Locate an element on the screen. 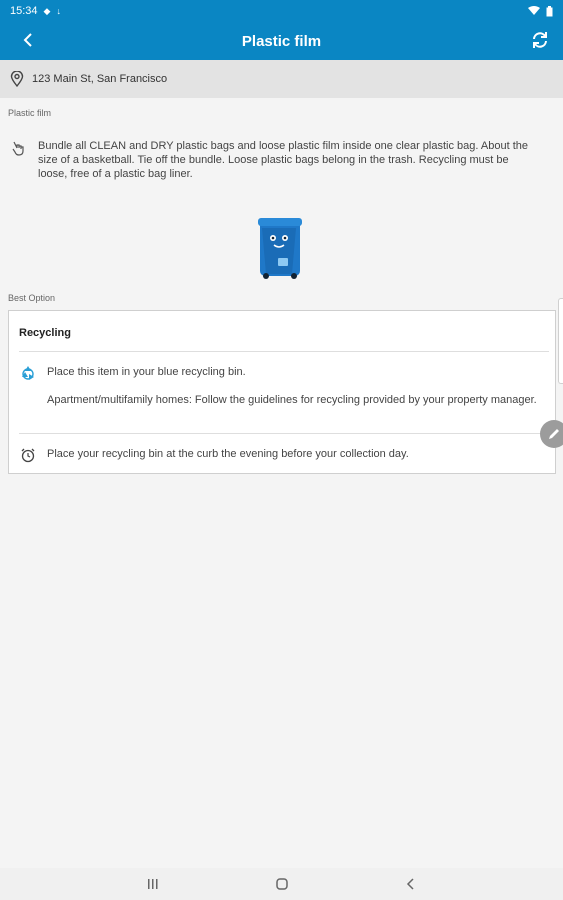 The width and height of the screenshot is (563, 900). back-icon is located at coordinates (410, 884).